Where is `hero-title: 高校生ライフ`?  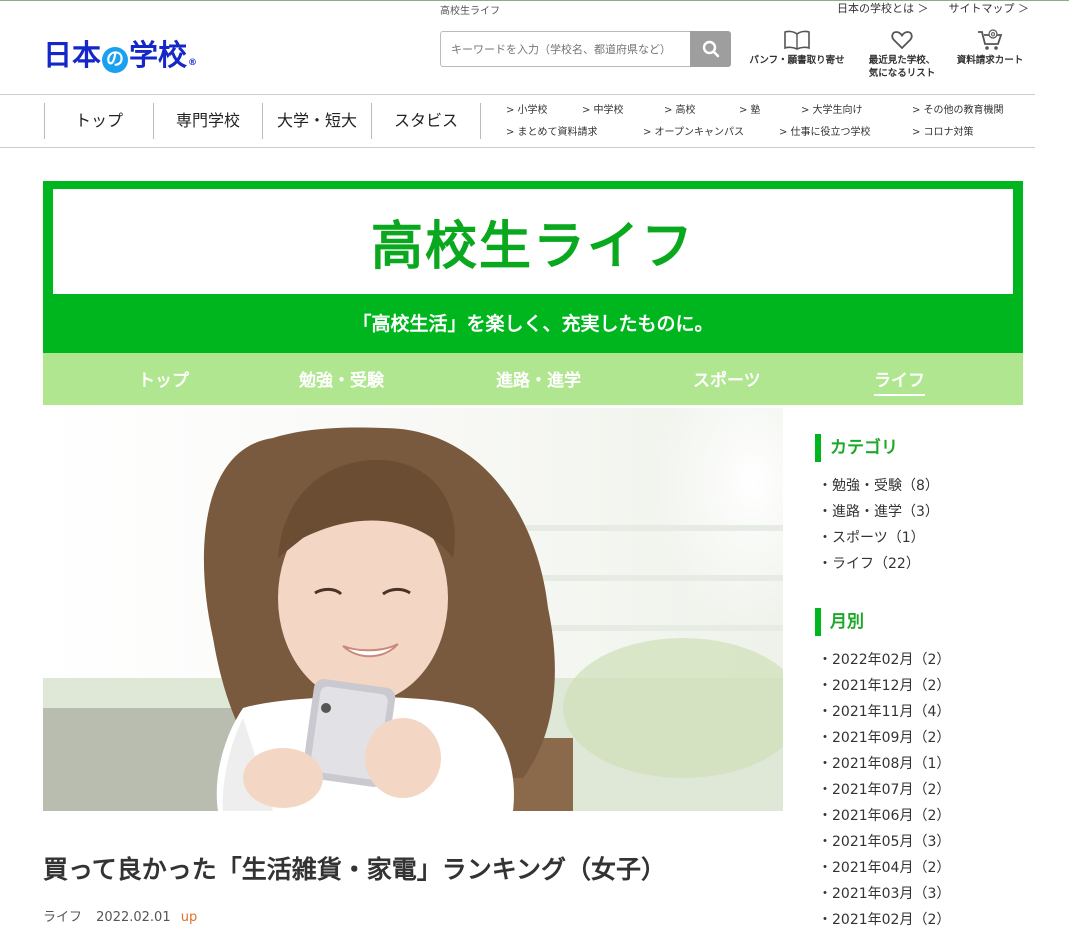
hero-title: 高校生ライフ is located at coordinates (533, 241).